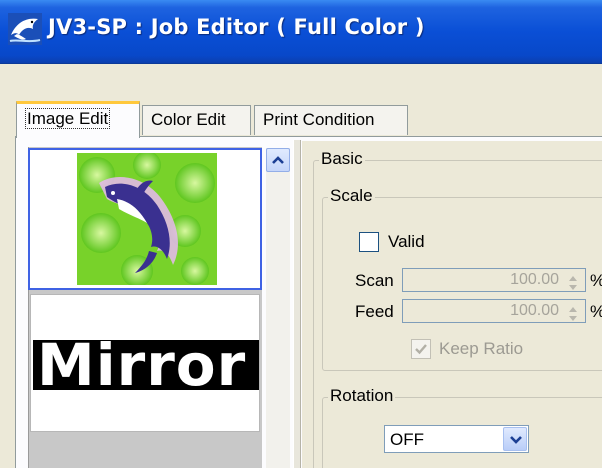  Describe the element at coordinates (406, 241) in the screenshot. I see `valid-label: Valid` at that location.